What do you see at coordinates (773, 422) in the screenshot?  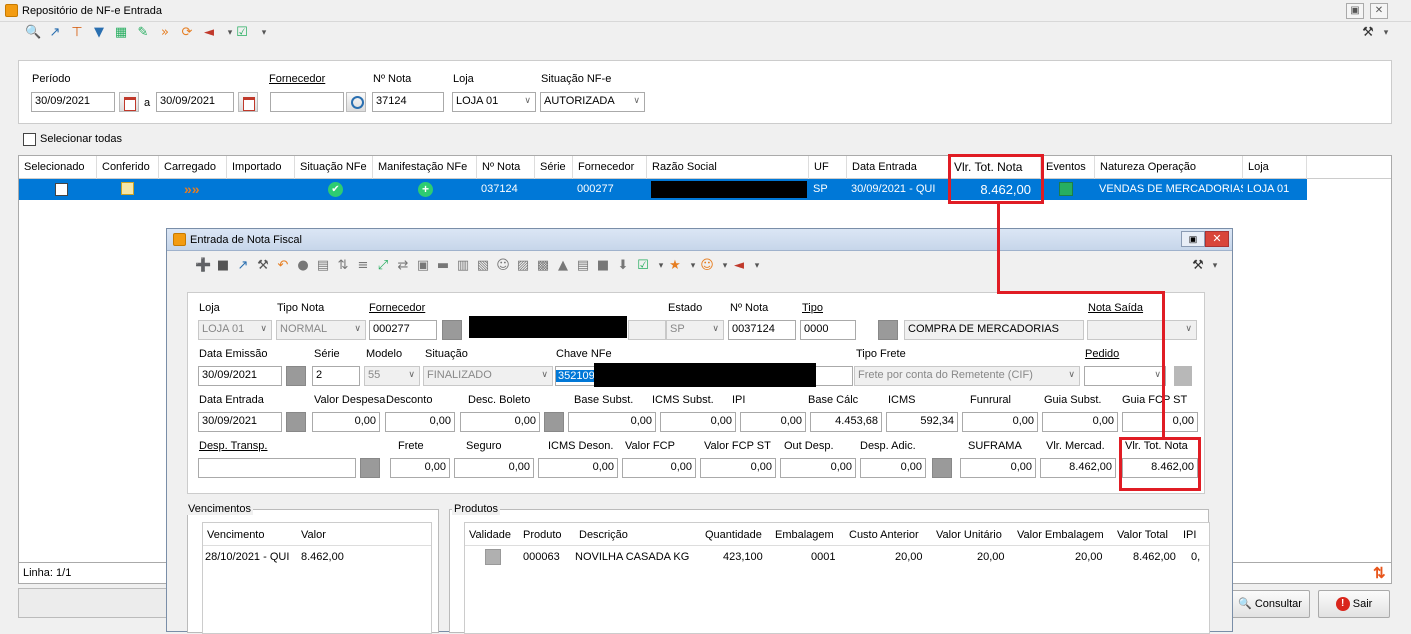 I see `ipi-input: 0,00` at bounding box center [773, 422].